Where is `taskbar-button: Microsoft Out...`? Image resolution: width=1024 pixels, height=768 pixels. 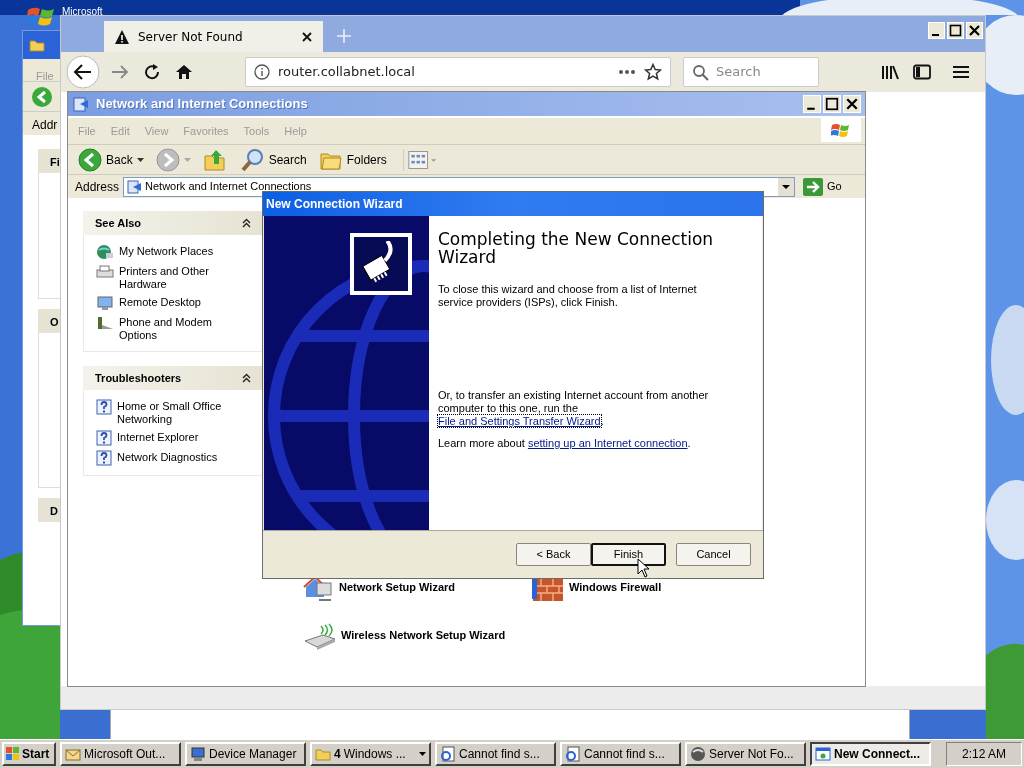 taskbar-button: Microsoft Out... is located at coordinates (120, 754).